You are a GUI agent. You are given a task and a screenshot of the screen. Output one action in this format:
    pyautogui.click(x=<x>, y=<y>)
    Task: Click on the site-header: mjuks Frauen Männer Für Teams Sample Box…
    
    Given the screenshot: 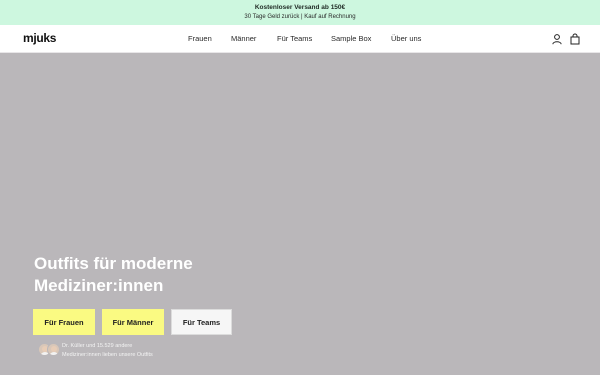 What is the action you would take?
    pyautogui.click(x=300, y=39)
    